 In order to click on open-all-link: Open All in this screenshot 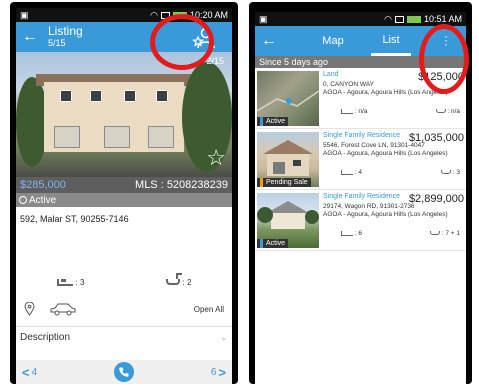, I will do `click(209, 309)`.